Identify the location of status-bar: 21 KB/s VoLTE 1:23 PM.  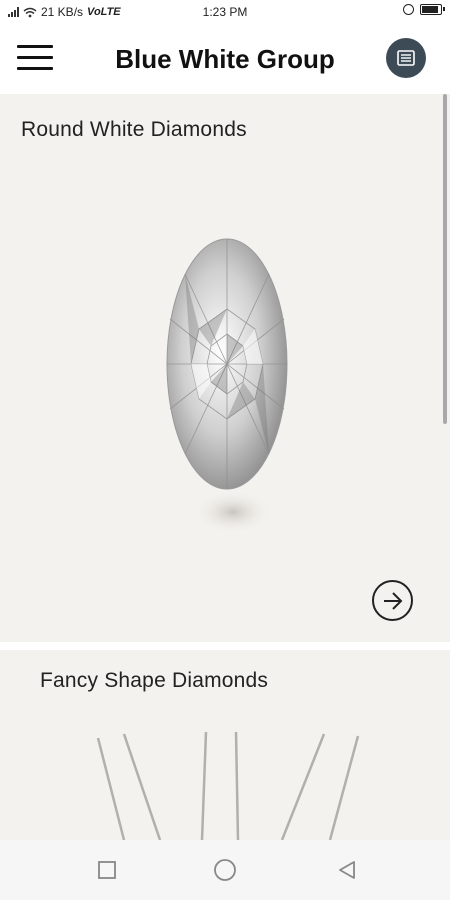
(225, 12).